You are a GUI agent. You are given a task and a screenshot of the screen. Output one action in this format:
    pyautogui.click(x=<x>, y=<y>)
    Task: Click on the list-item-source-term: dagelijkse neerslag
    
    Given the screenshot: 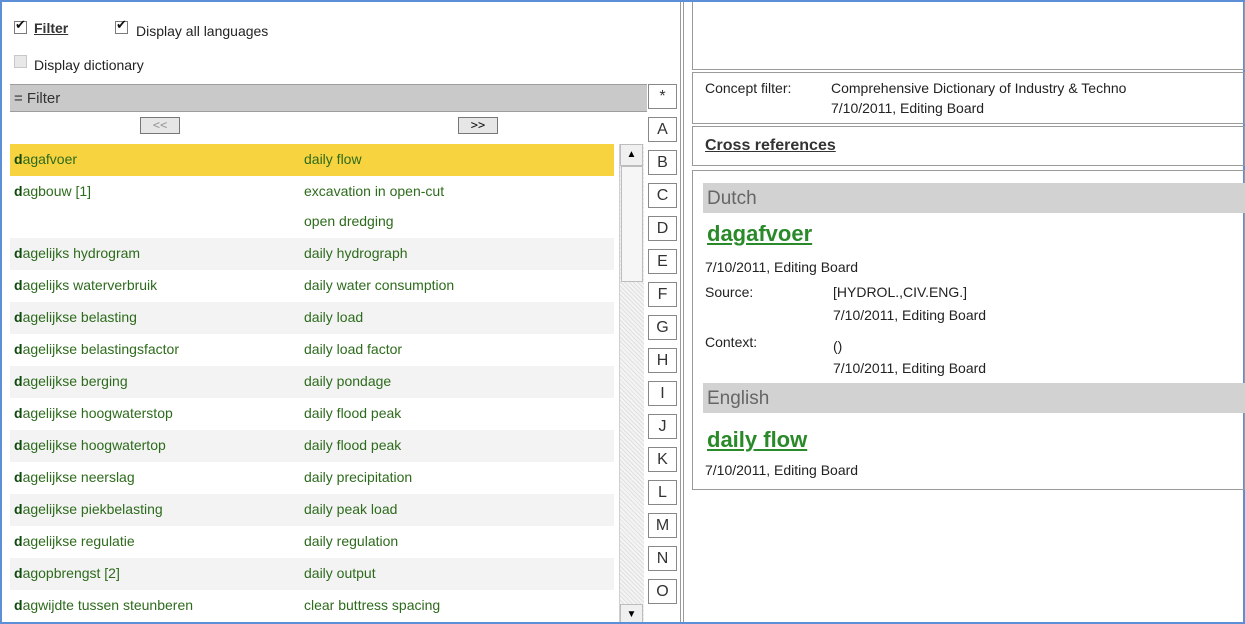 What is the action you would take?
    pyautogui.click(x=74, y=477)
    